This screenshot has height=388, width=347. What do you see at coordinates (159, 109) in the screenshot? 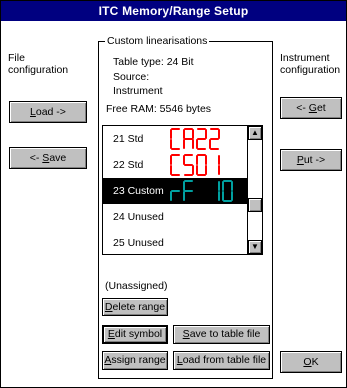
I see `free-ram-label: Free RAM: 5546 bytes` at bounding box center [159, 109].